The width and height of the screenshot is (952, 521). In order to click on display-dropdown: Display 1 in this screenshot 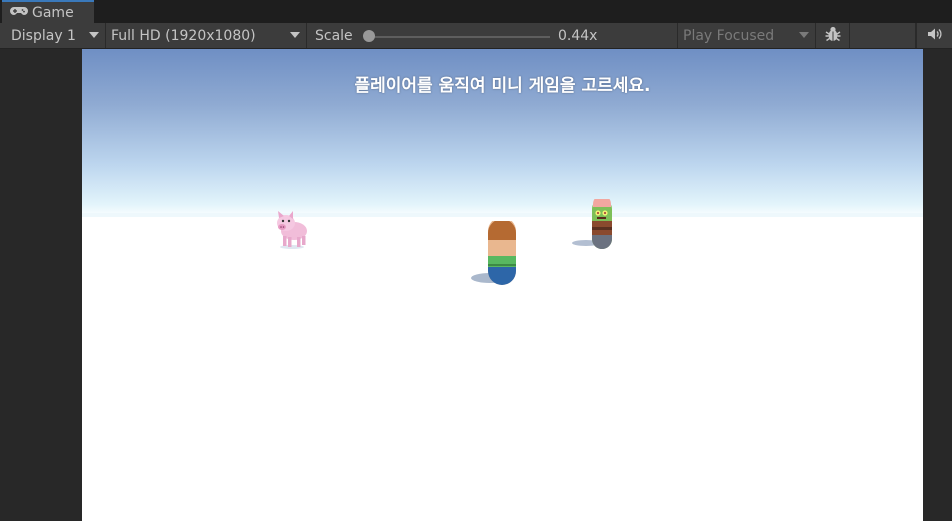, I will do `click(53, 35)`.